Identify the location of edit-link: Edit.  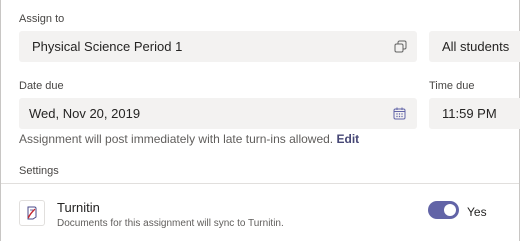
(347, 139).